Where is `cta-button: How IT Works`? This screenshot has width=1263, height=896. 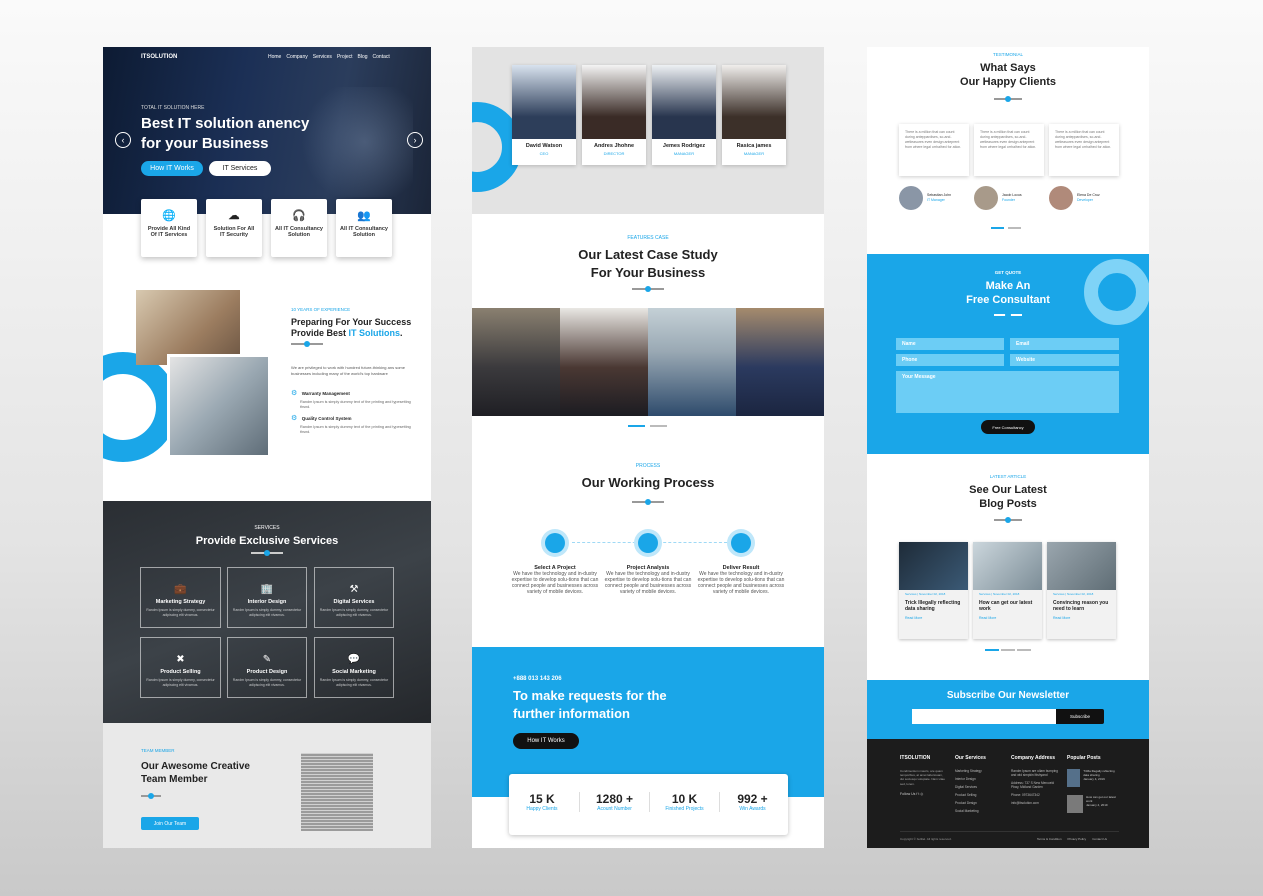
cta-button: How IT Works is located at coordinates (546, 741).